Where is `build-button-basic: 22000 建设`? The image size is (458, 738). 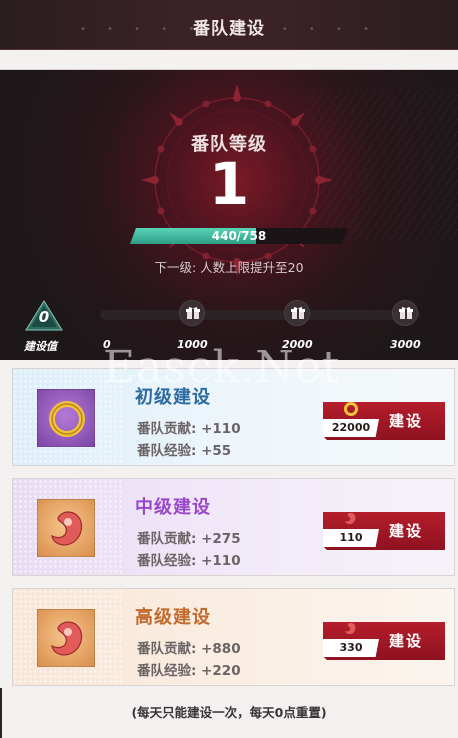
build-button-basic: 22000 建设 is located at coordinates (384, 421).